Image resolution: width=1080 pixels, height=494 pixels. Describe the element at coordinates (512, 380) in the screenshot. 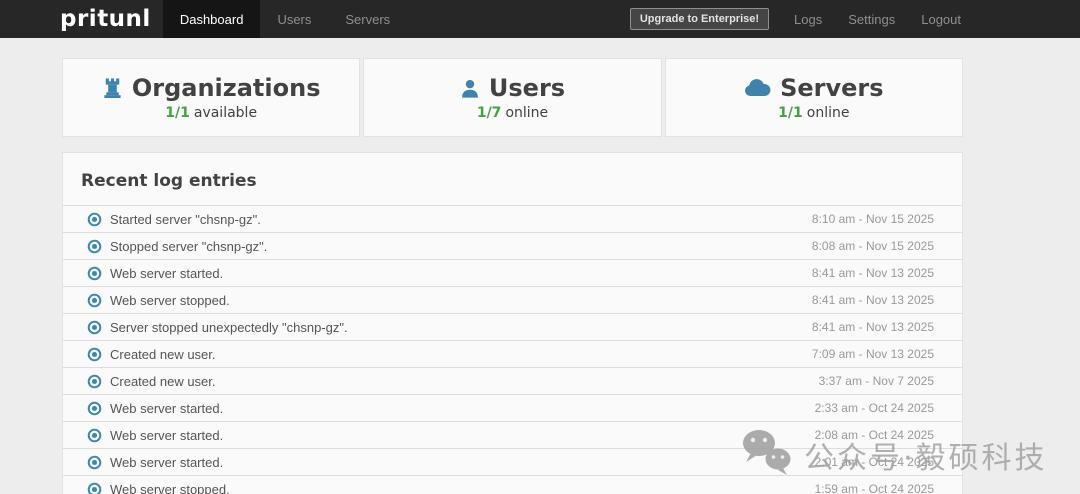

I see `log-entry-row: Created new user. 3:37 am - Nov 7 2025` at that location.